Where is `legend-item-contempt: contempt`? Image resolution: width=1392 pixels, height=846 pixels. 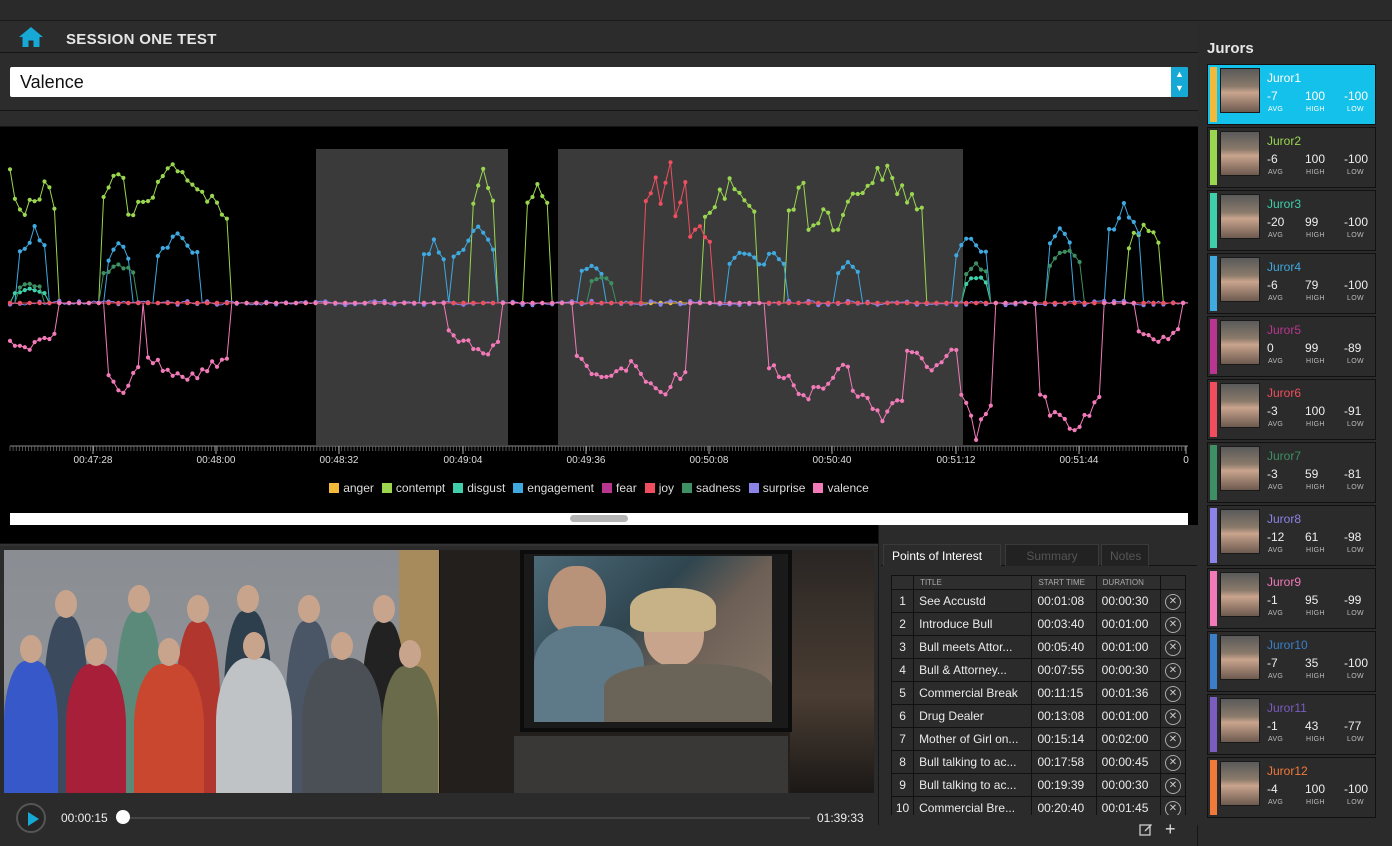
legend-item-contempt: contempt is located at coordinates (413, 488).